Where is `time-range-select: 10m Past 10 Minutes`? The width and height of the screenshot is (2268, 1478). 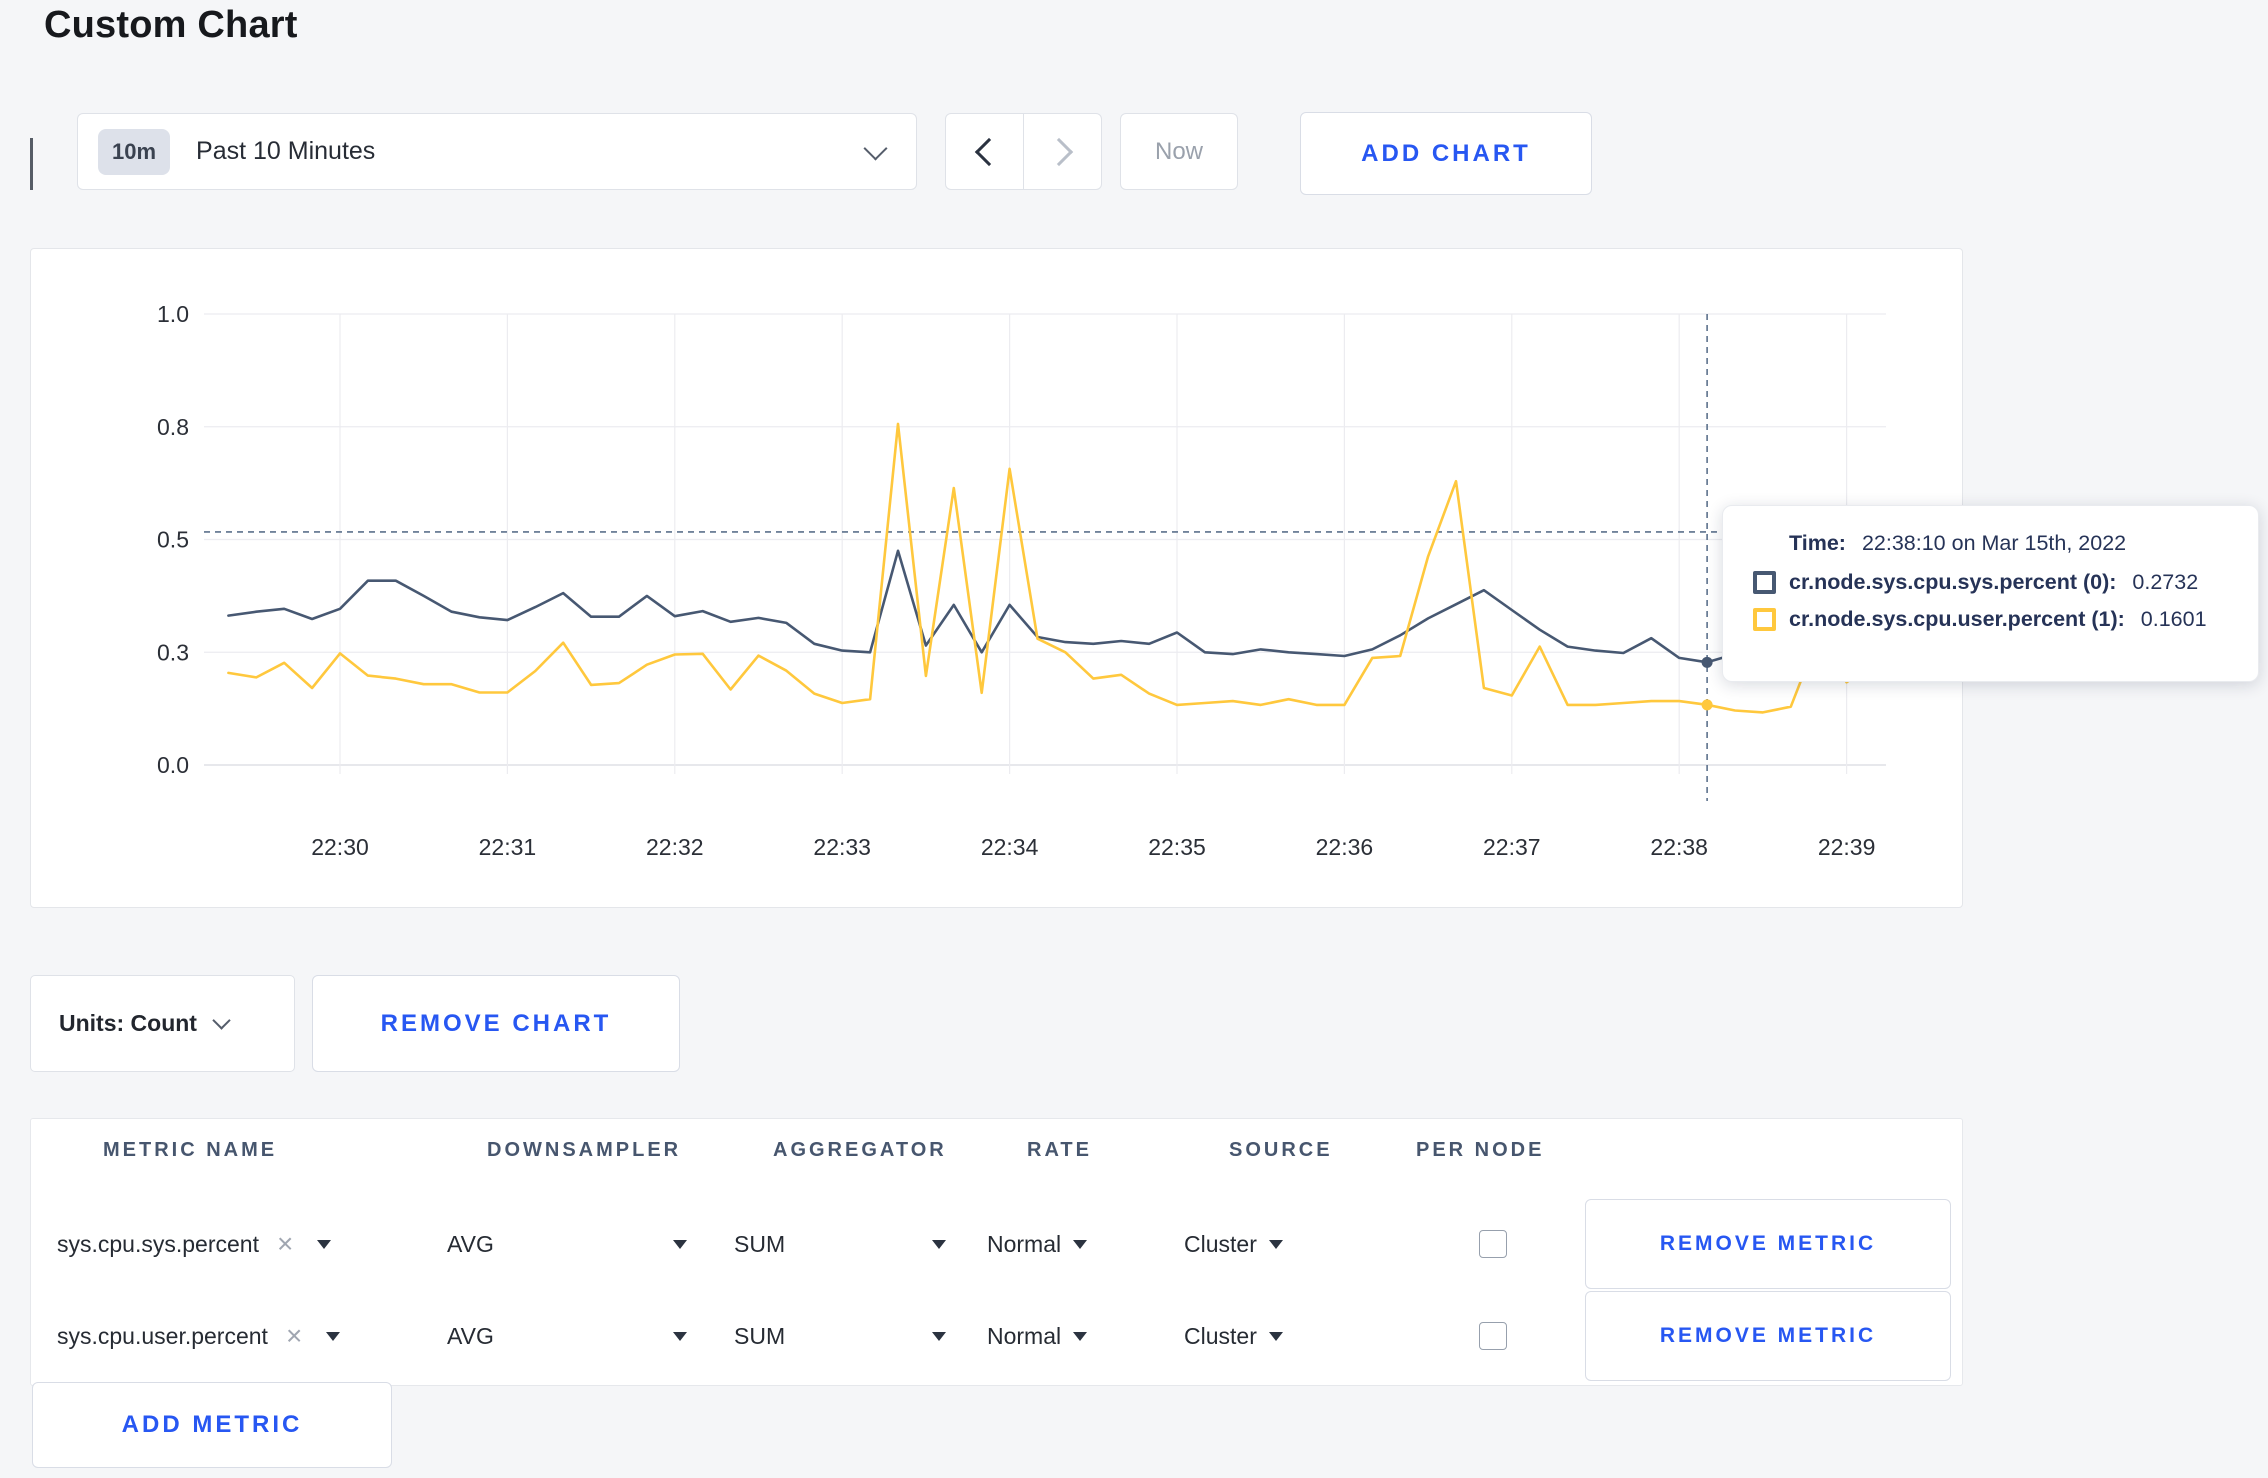
time-range-select: 10m Past 10 Minutes is located at coordinates (497, 151).